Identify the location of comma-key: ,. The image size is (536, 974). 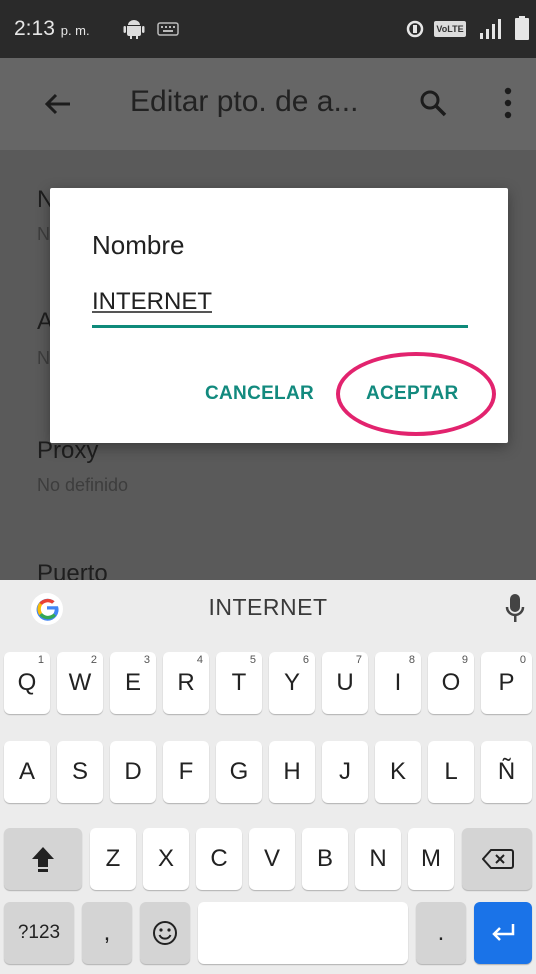
(107, 933).